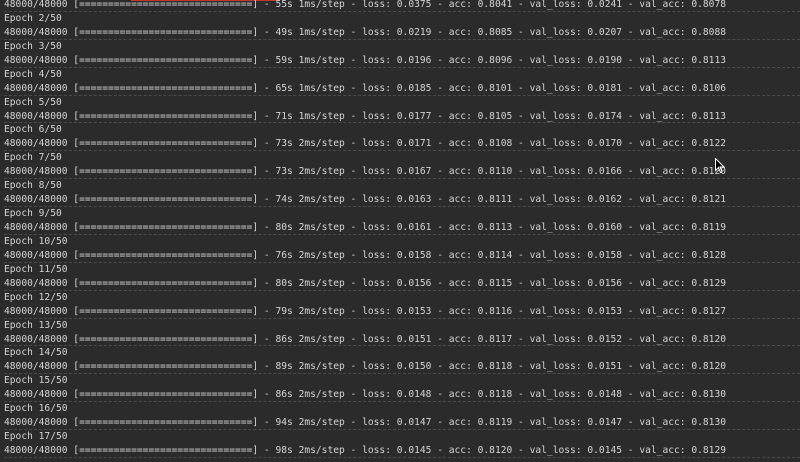 Image resolution: width=800 pixels, height=462 pixels. Describe the element at coordinates (36, 269) in the screenshot. I see `epoch-line: Epoch 11/50` at that location.